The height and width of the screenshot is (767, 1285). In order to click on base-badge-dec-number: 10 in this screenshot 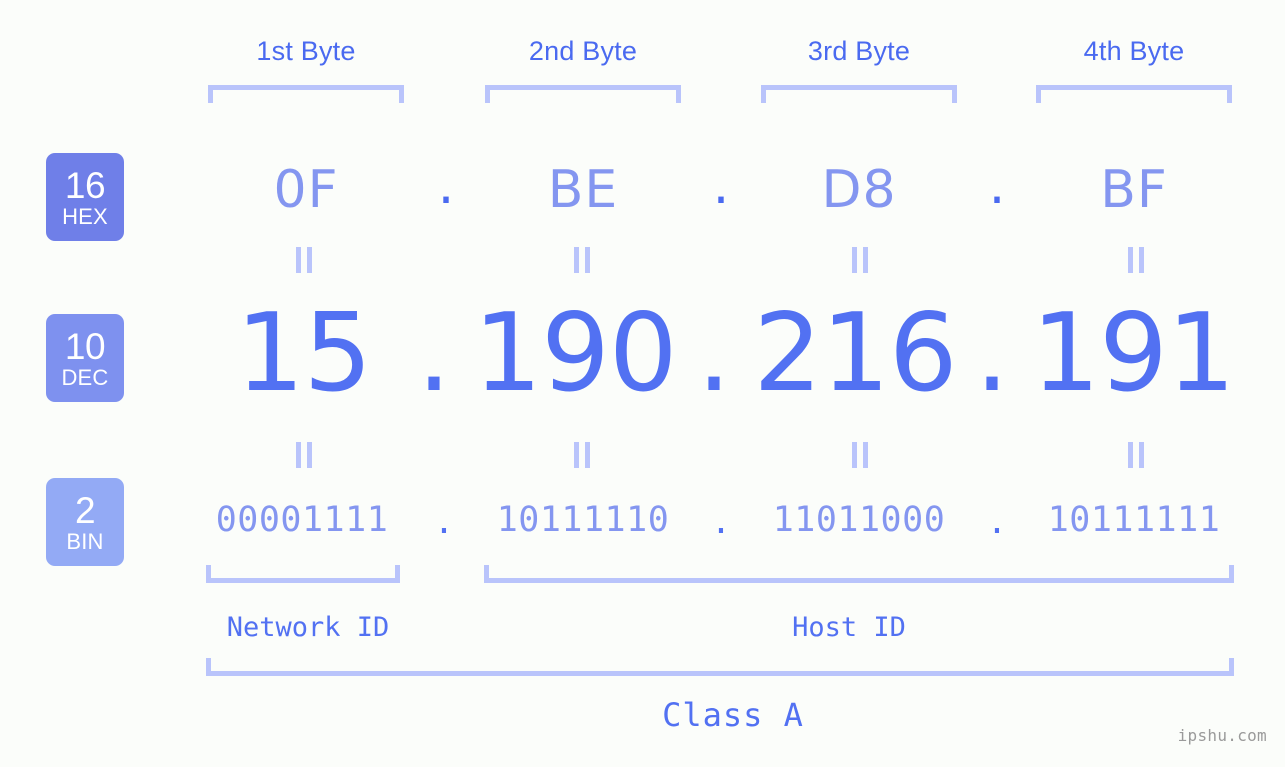, I will do `click(85, 346)`.